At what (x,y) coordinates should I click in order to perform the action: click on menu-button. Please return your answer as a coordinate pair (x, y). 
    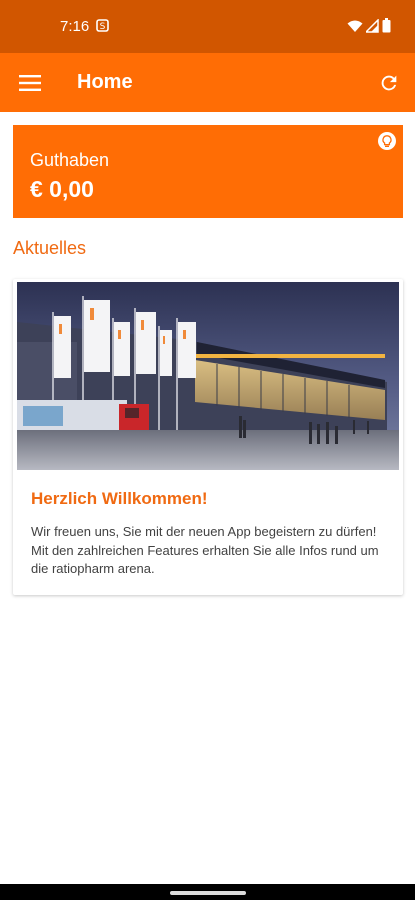
    Looking at the image, I should click on (30, 83).